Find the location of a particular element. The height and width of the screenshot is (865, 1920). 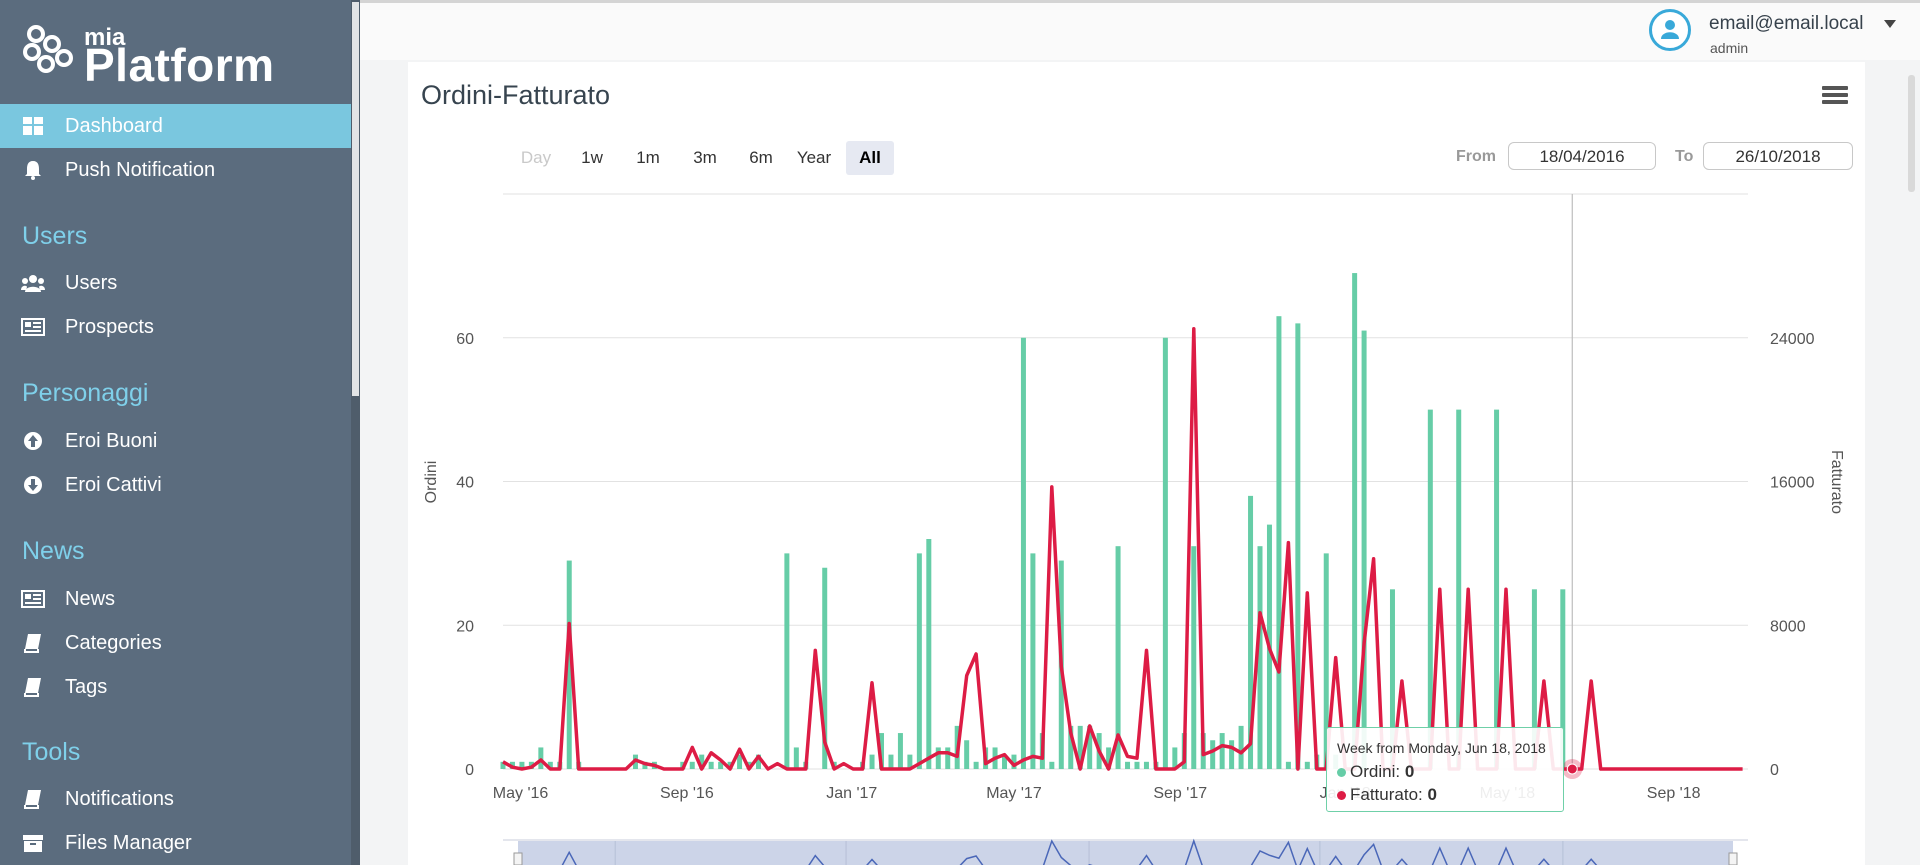

from-date-input: 18/04/2016 is located at coordinates (1582, 156).